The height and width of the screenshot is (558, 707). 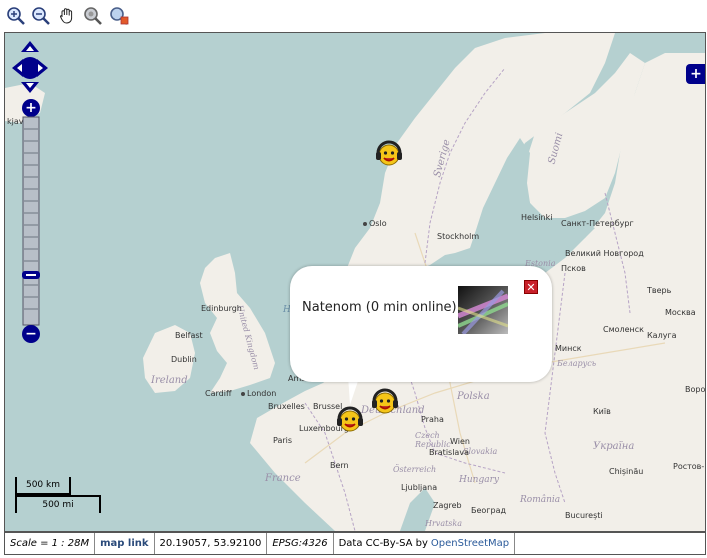 What do you see at coordinates (573, 268) in the screenshot?
I see `city-label: Псков` at bounding box center [573, 268].